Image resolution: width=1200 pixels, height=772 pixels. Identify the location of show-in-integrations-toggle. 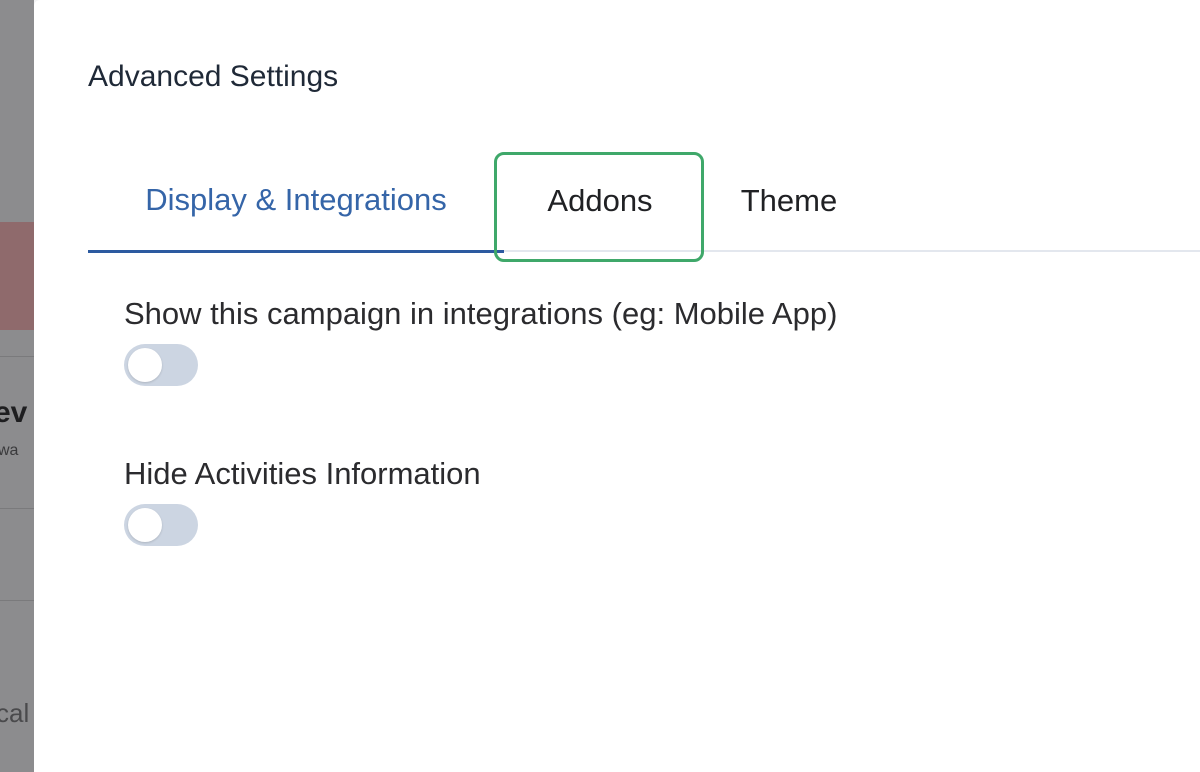
(161, 365).